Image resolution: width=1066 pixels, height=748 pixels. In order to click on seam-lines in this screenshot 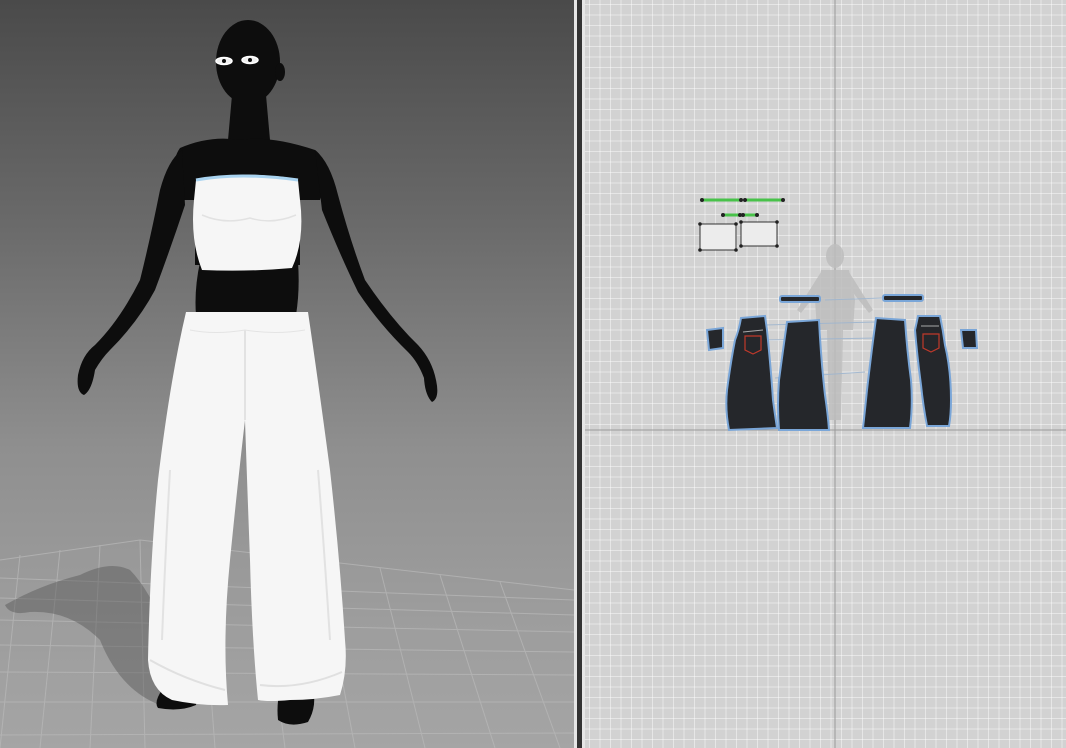, I will do `click(742, 207)`.